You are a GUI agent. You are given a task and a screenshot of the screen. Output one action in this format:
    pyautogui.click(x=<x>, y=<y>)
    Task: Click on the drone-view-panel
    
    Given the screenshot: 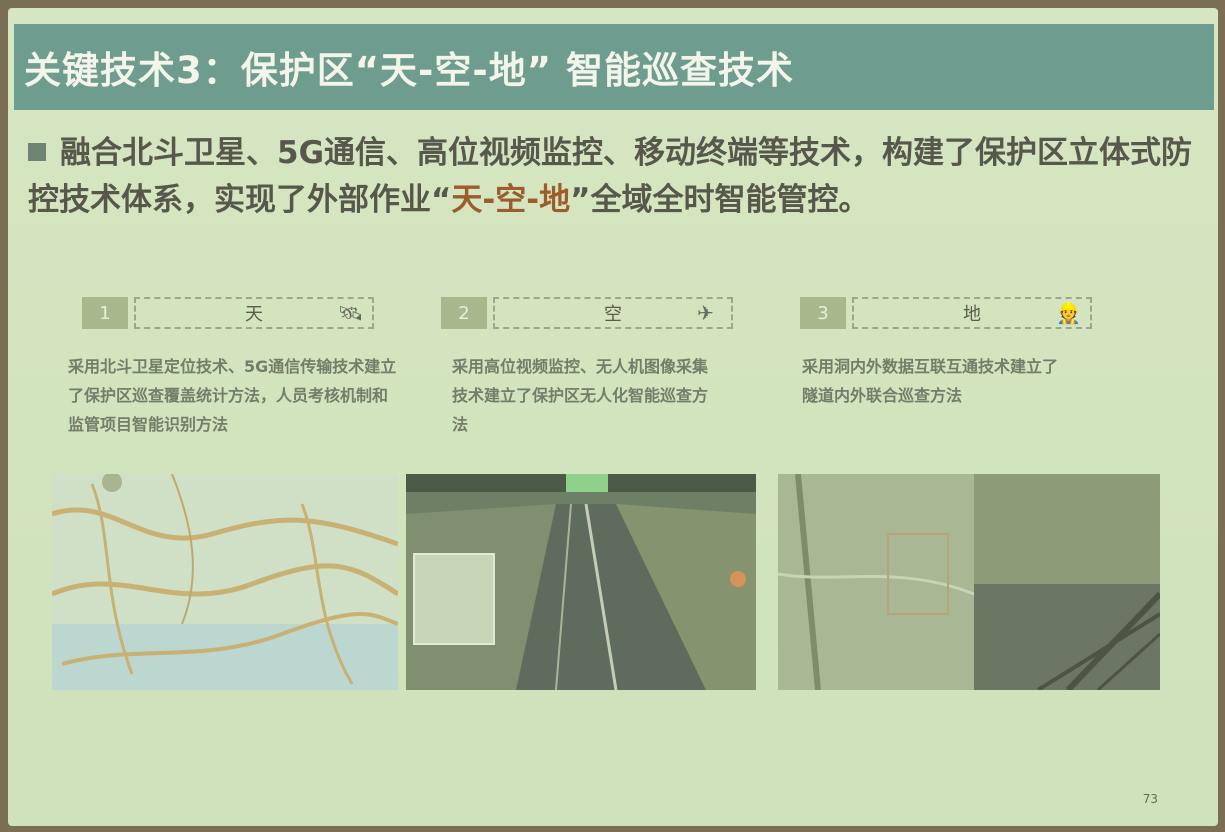 What is the action you would take?
    pyautogui.click(x=581, y=582)
    